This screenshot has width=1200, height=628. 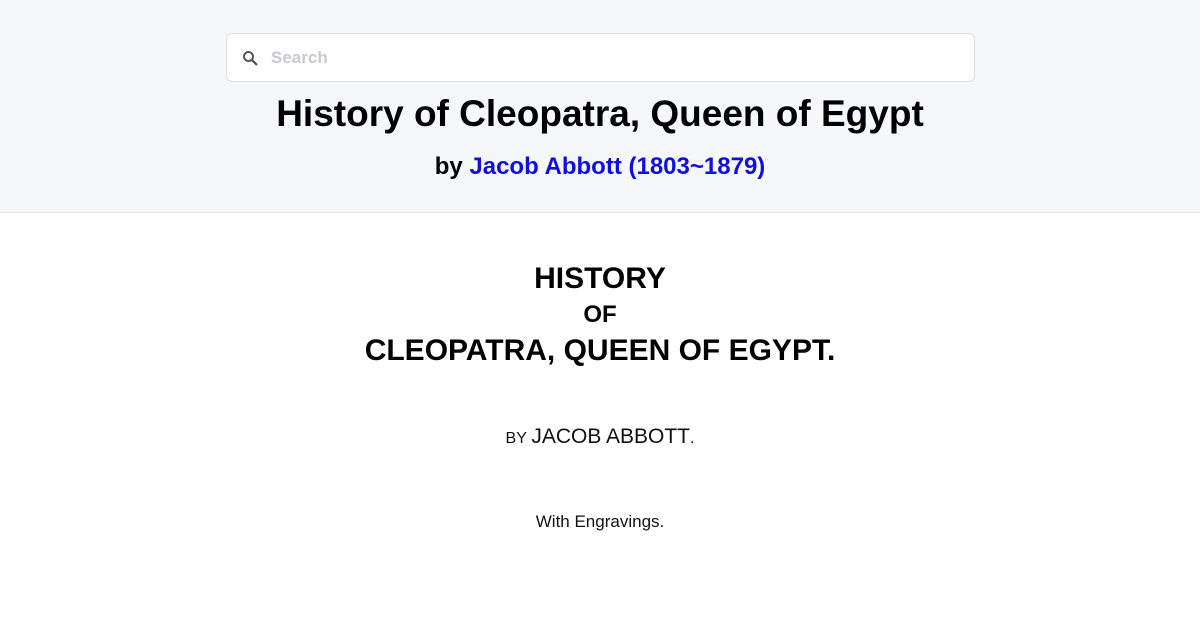 What do you see at coordinates (600, 113) in the screenshot?
I see `page-title: History of Cleopatra, Queen of Egypt` at bounding box center [600, 113].